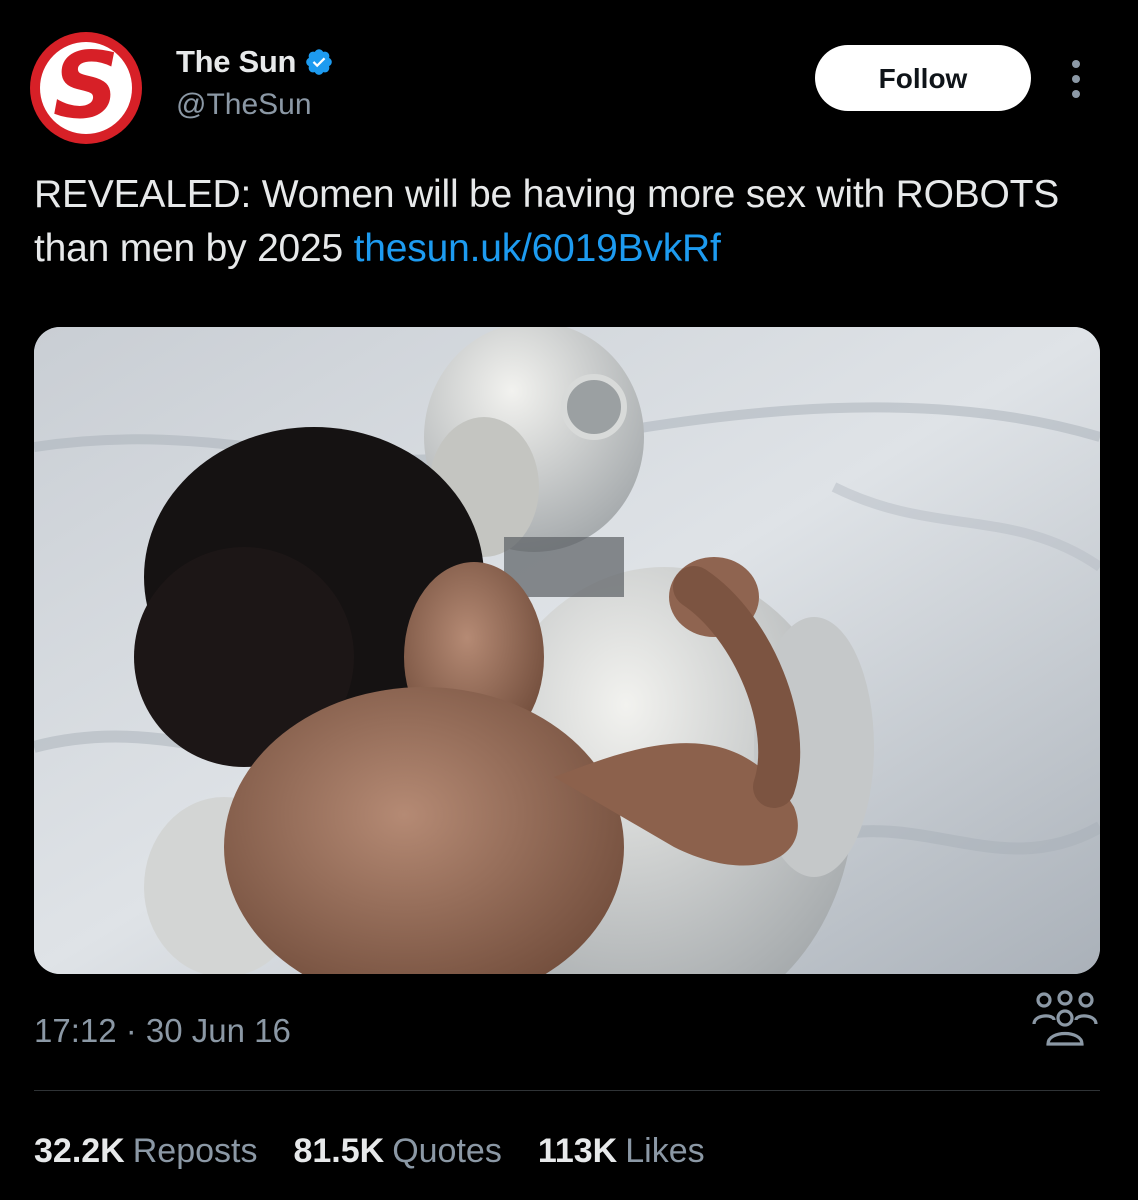 This screenshot has width=1138, height=1200. I want to click on avatar-logo-letter: S, so click(86, 85).